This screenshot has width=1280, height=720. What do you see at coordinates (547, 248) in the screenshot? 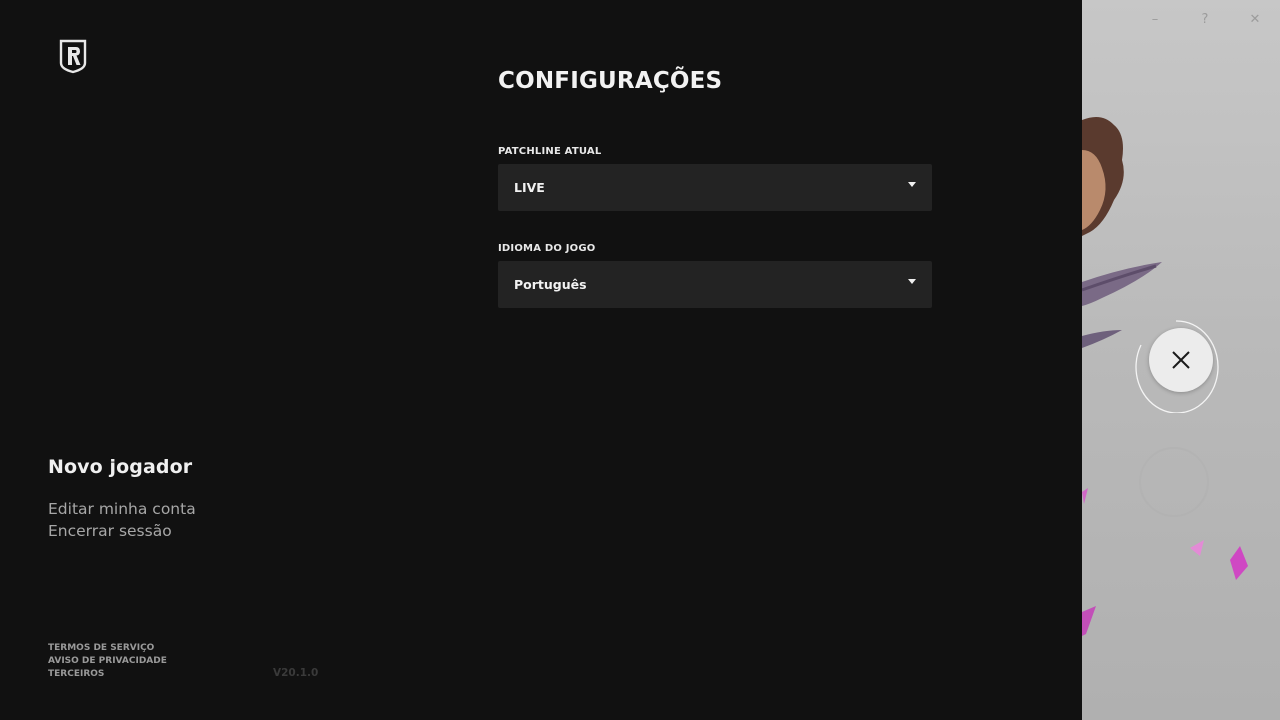
I see `language-label: IDIOMA DO JOGO` at bounding box center [547, 248].